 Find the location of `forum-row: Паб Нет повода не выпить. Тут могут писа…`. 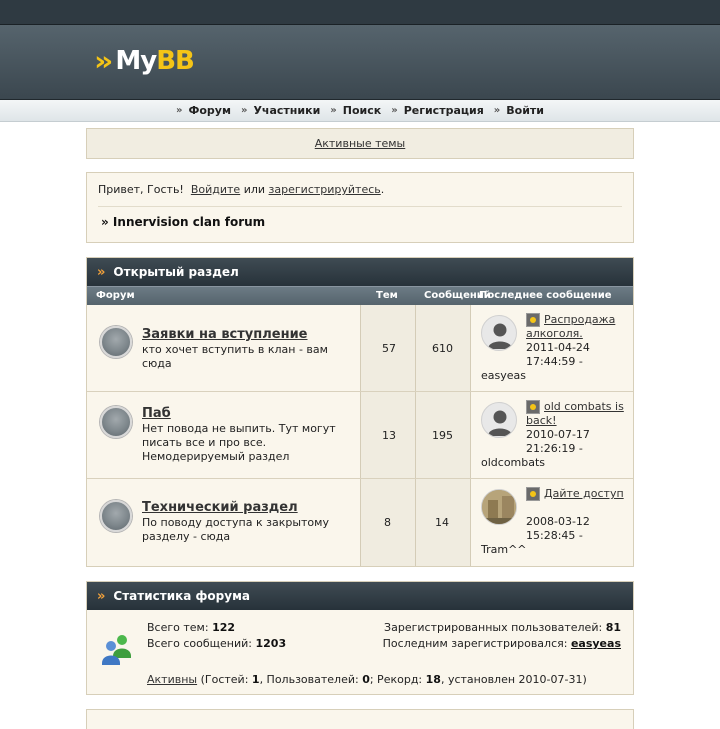

forum-row: Паб Нет повода не выпить. Тут могут писа… is located at coordinates (360, 435).